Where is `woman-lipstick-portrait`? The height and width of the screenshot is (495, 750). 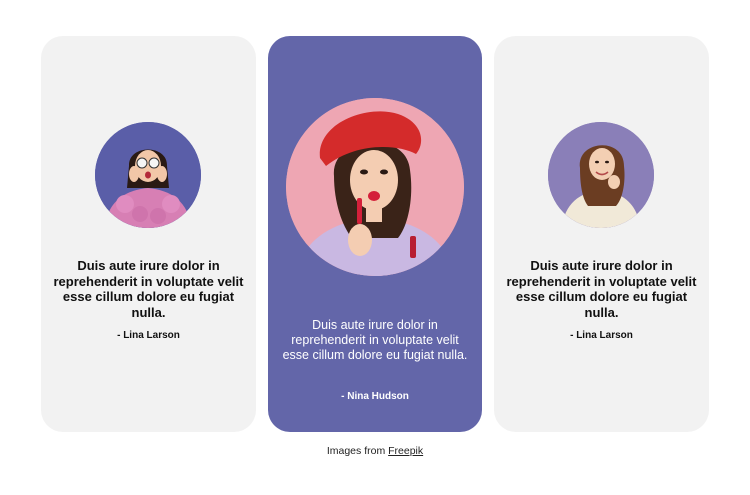 woman-lipstick-portrait is located at coordinates (375, 187).